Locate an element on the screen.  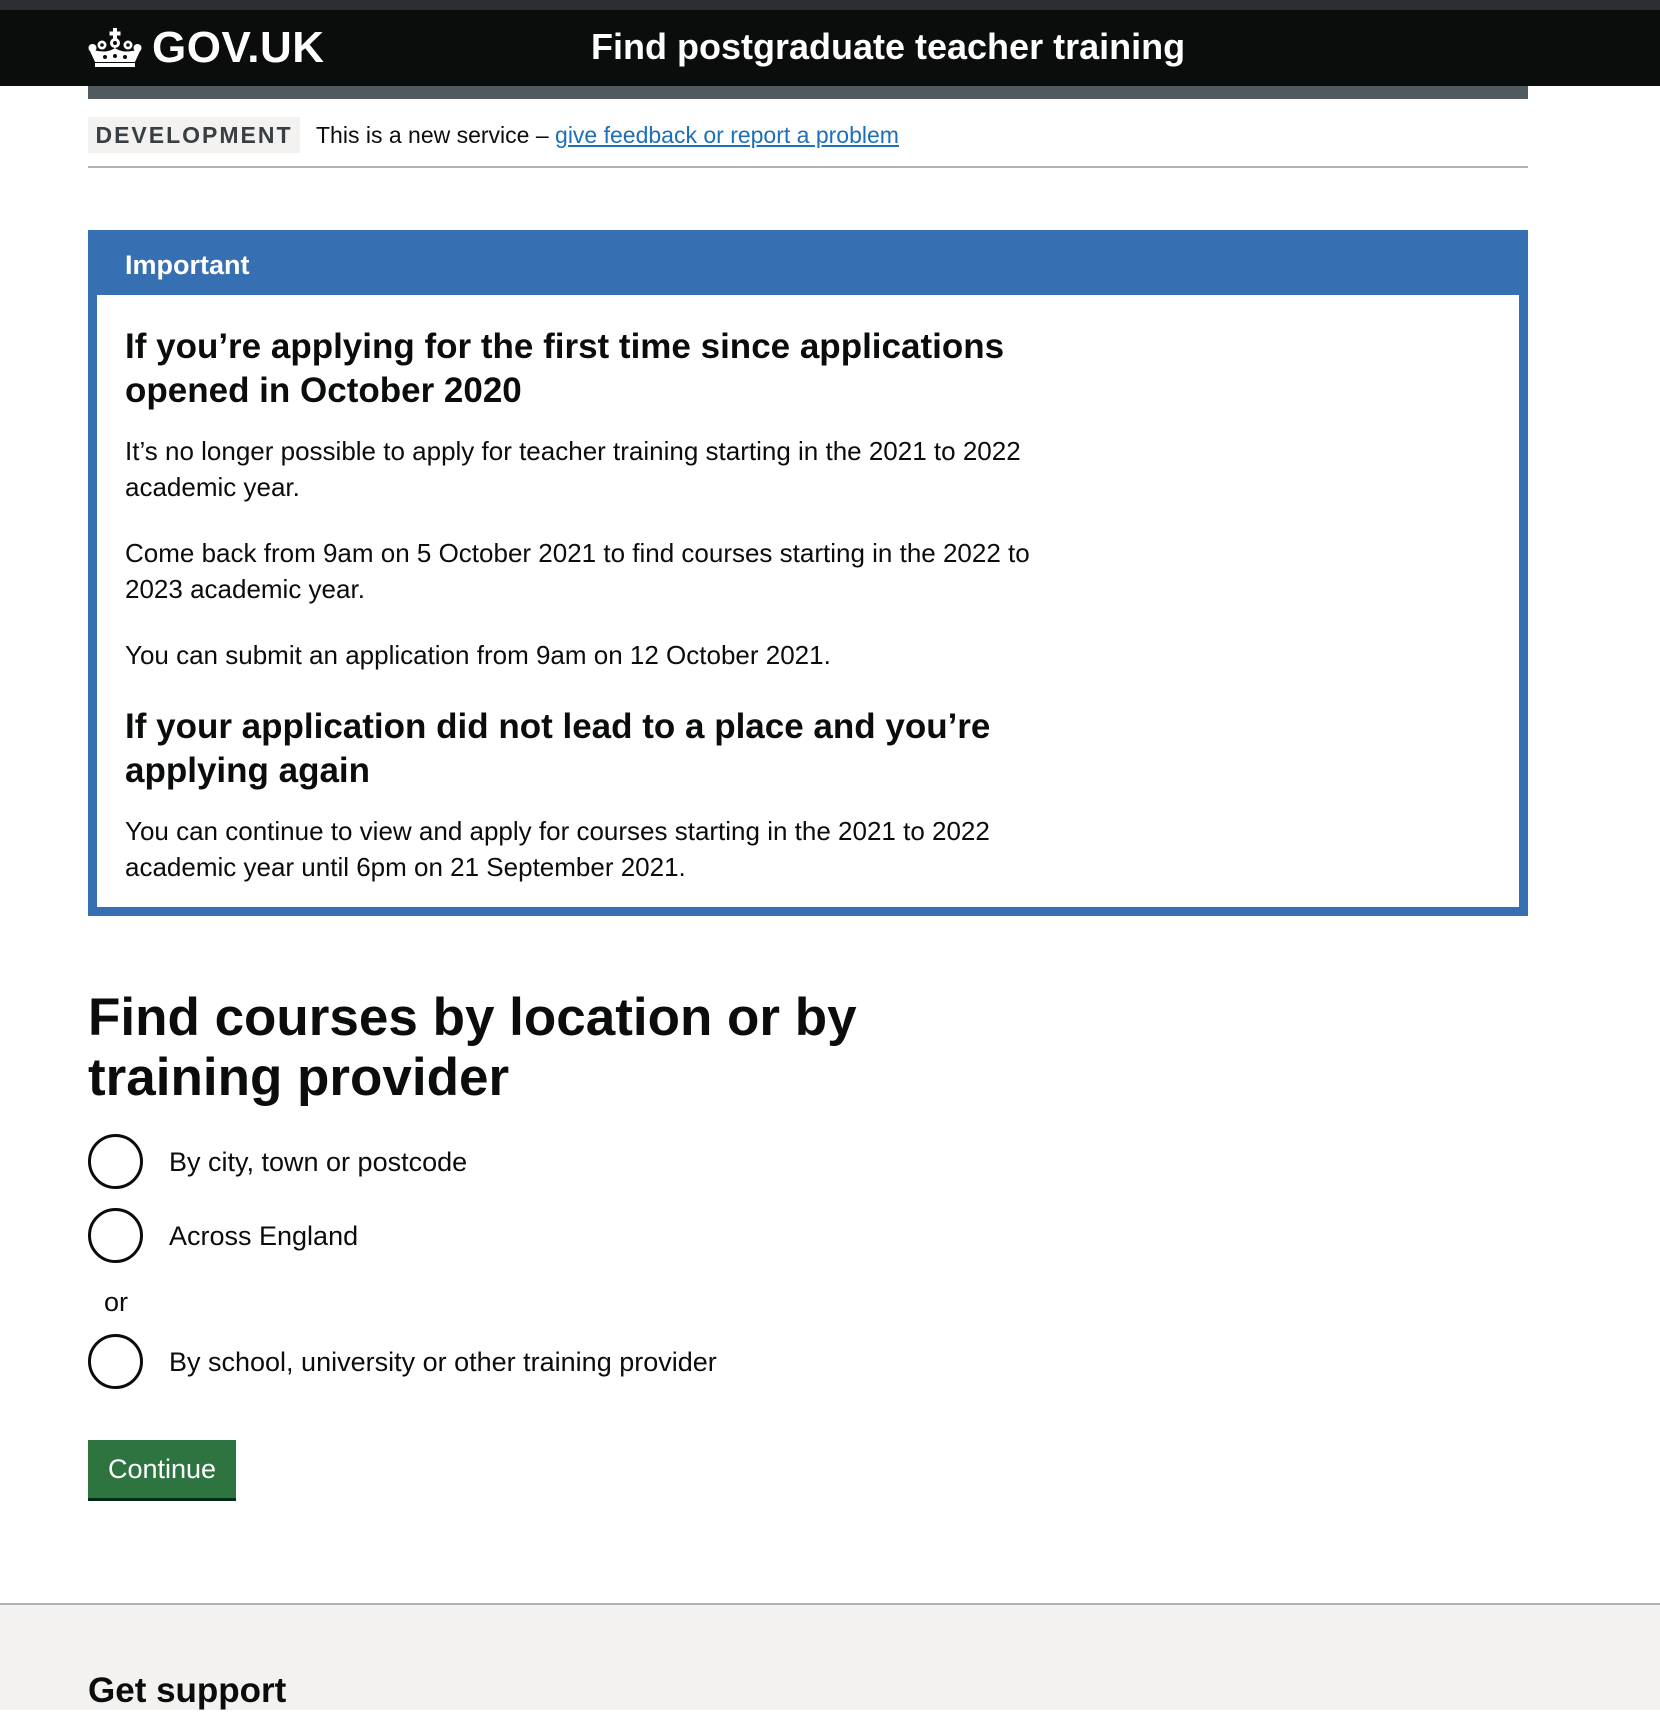
top-strip is located at coordinates (830, 5).